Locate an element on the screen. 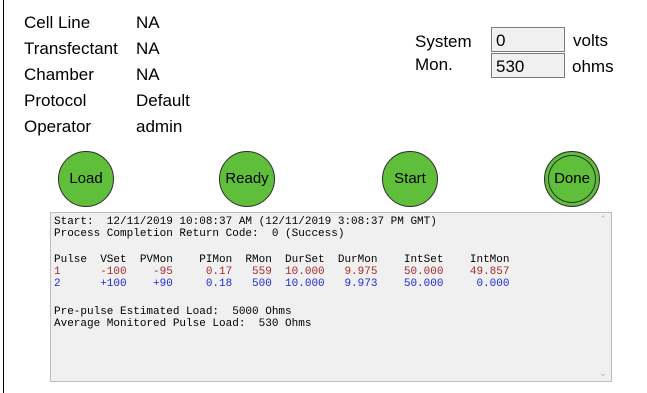  ready-button: Ready is located at coordinates (247, 179).